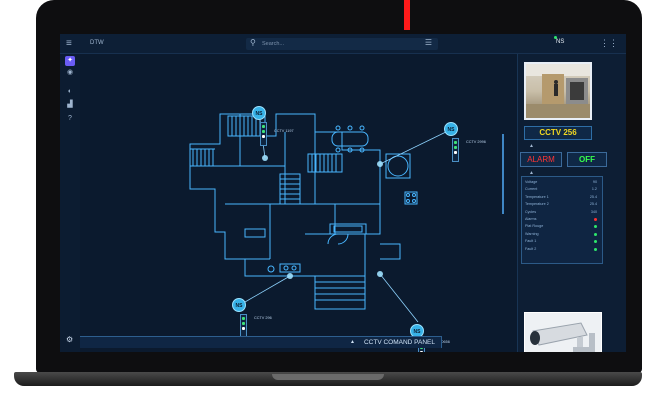  Describe the element at coordinates (537, 196) in the screenshot. I see `status-name: Temperature 1` at that location.